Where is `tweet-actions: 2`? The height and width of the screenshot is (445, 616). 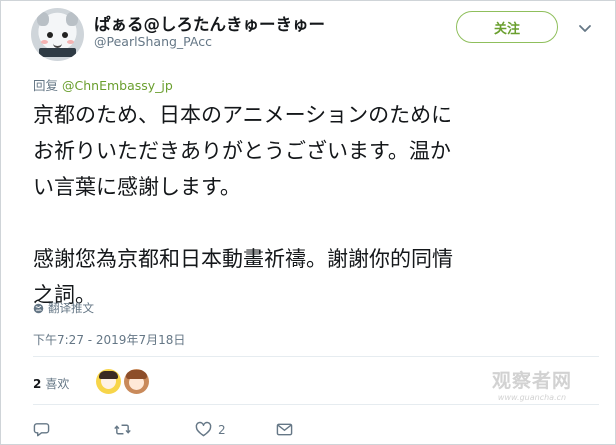 tweet-actions: 2 is located at coordinates (163, 429).